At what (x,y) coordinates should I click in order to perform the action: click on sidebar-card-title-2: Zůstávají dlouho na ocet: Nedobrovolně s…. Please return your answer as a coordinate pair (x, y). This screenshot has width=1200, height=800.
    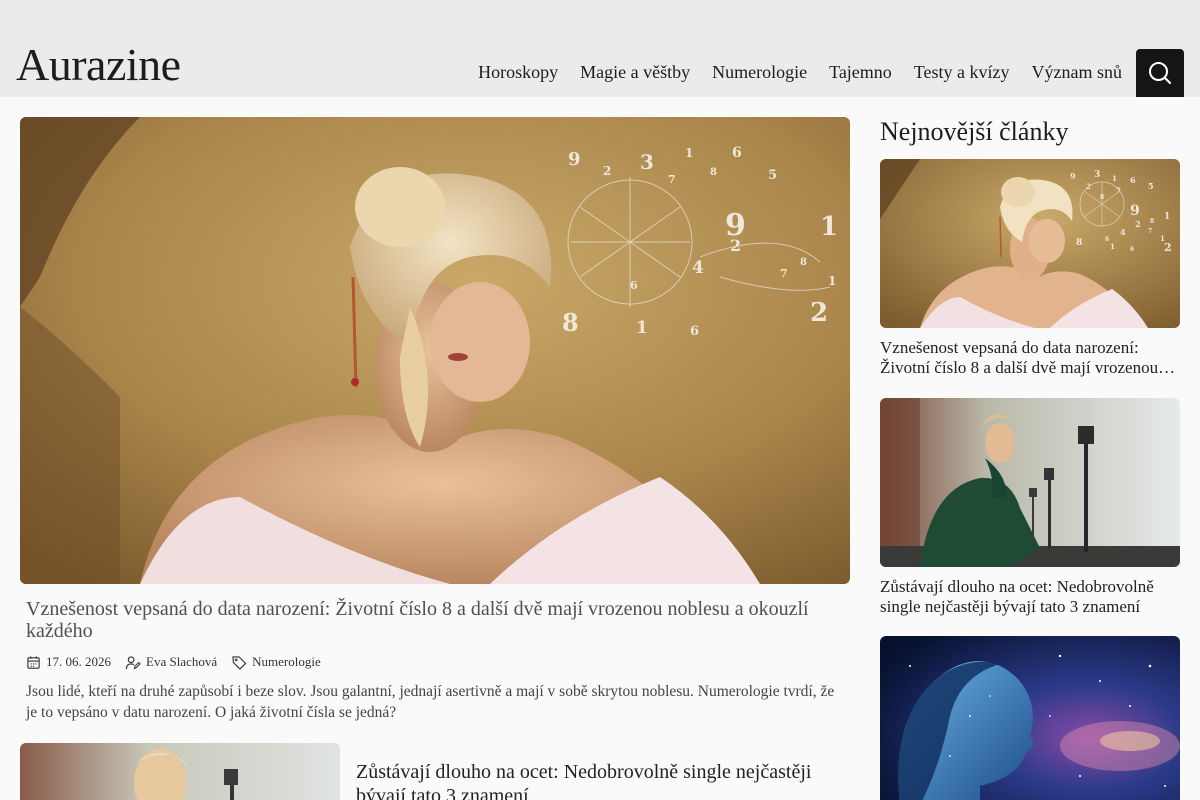
    Looking at the image, I should click on (1030, 597).